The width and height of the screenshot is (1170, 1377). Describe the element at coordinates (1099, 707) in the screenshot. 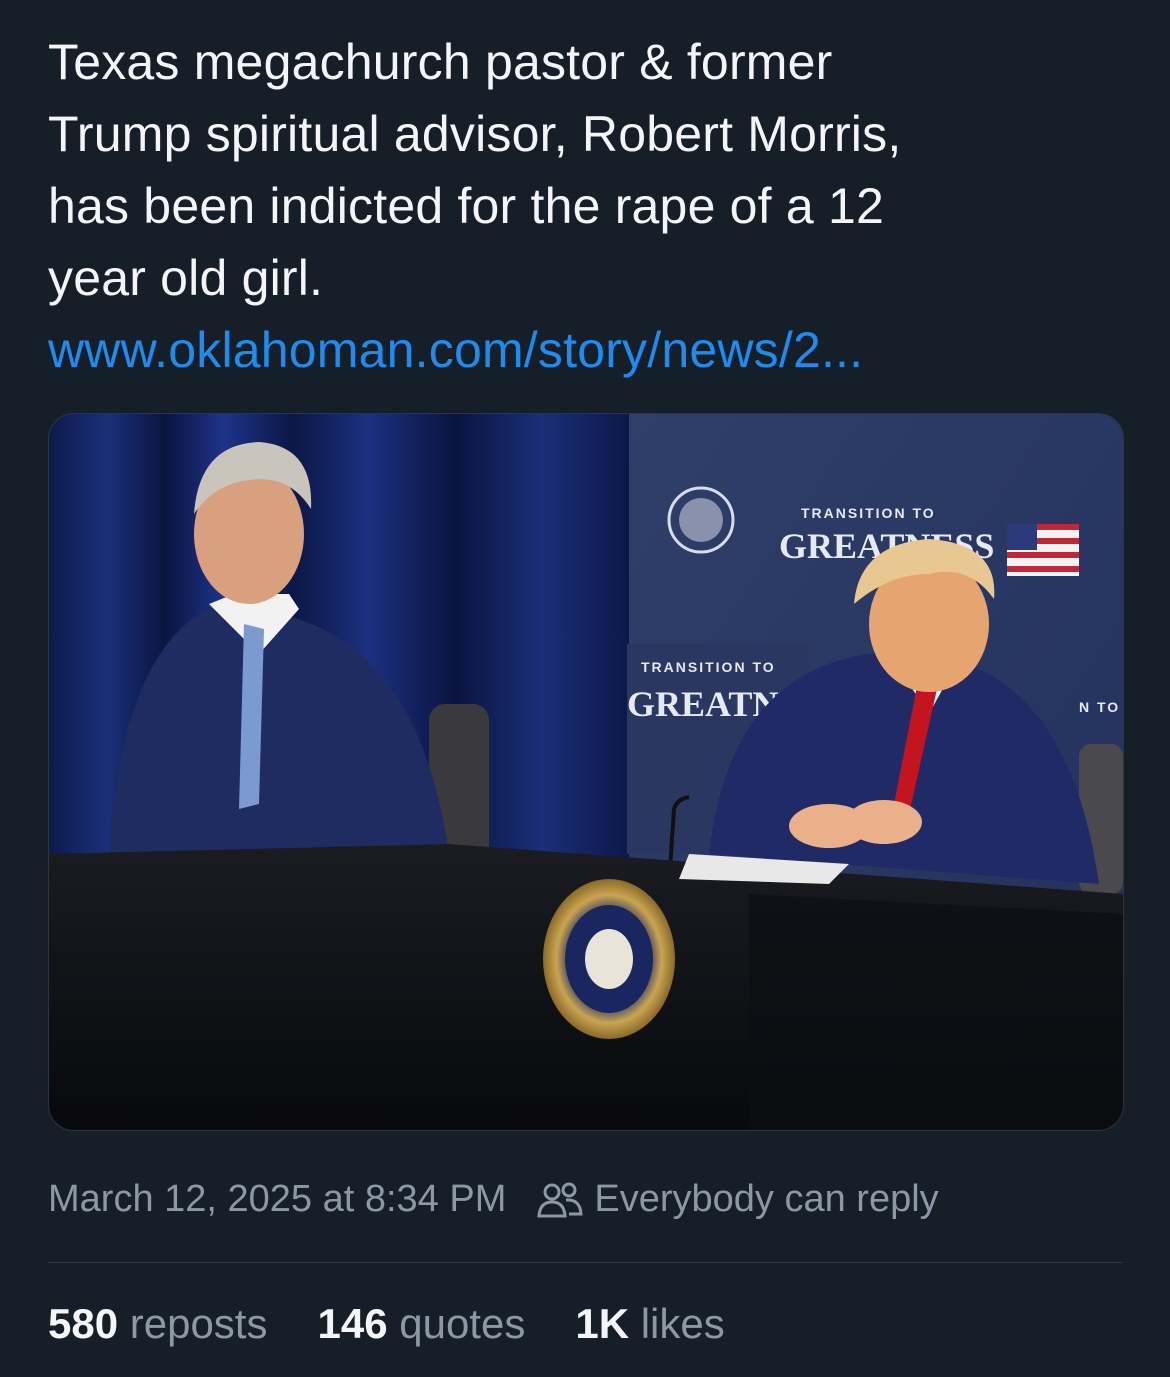

I see `svg-text: N TO` at that location.